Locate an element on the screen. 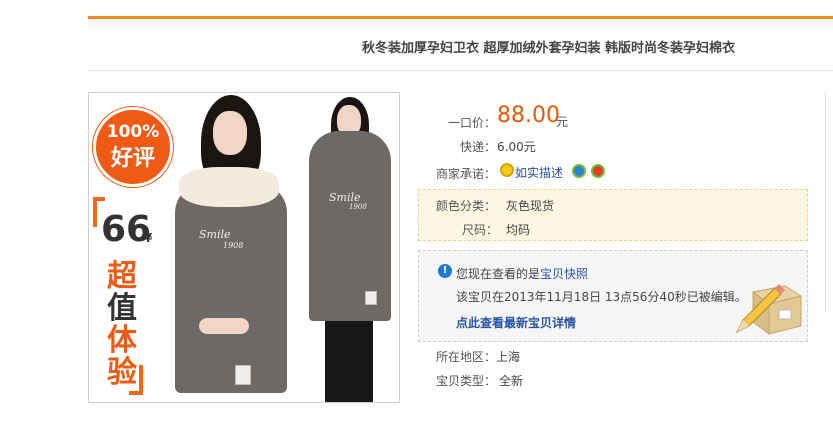  model-front: Smile 1908 is located at coordinates (229, 247).